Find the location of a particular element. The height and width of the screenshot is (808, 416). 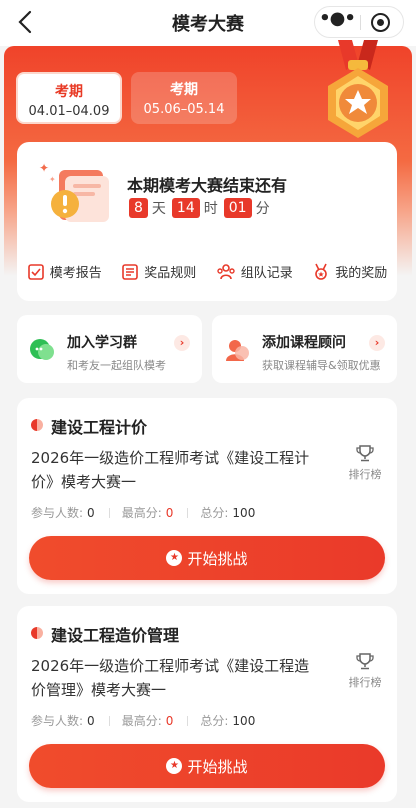

mini-program-close-icon is located at coordinates (380, 22).